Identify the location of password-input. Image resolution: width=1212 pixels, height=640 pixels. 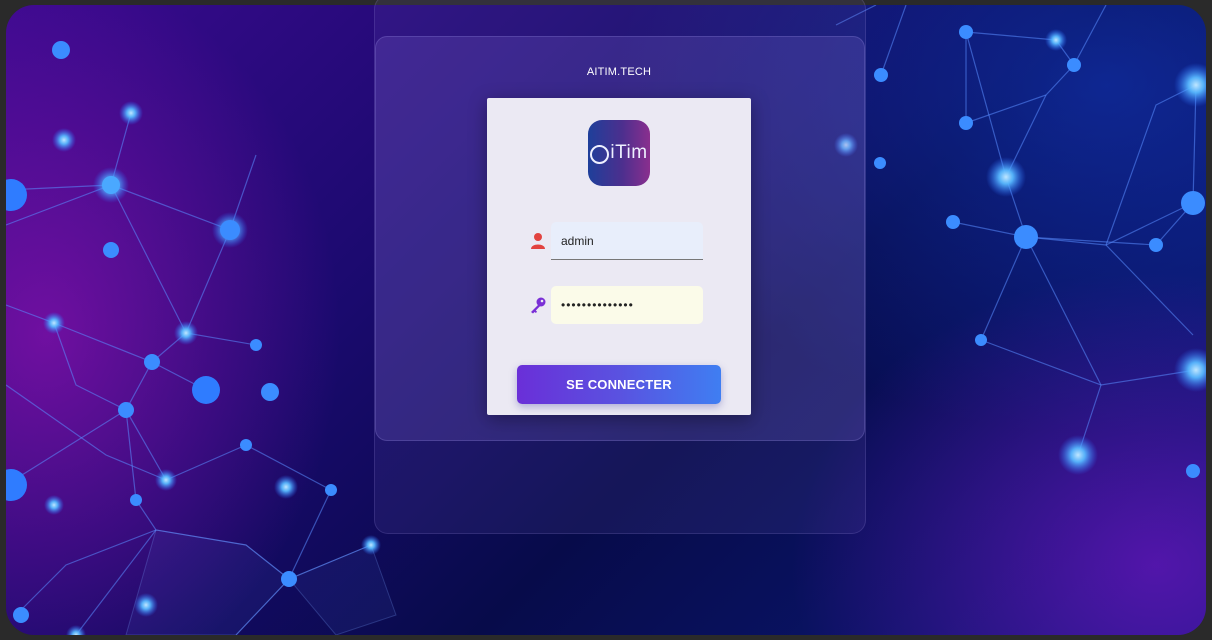
(627, 305).